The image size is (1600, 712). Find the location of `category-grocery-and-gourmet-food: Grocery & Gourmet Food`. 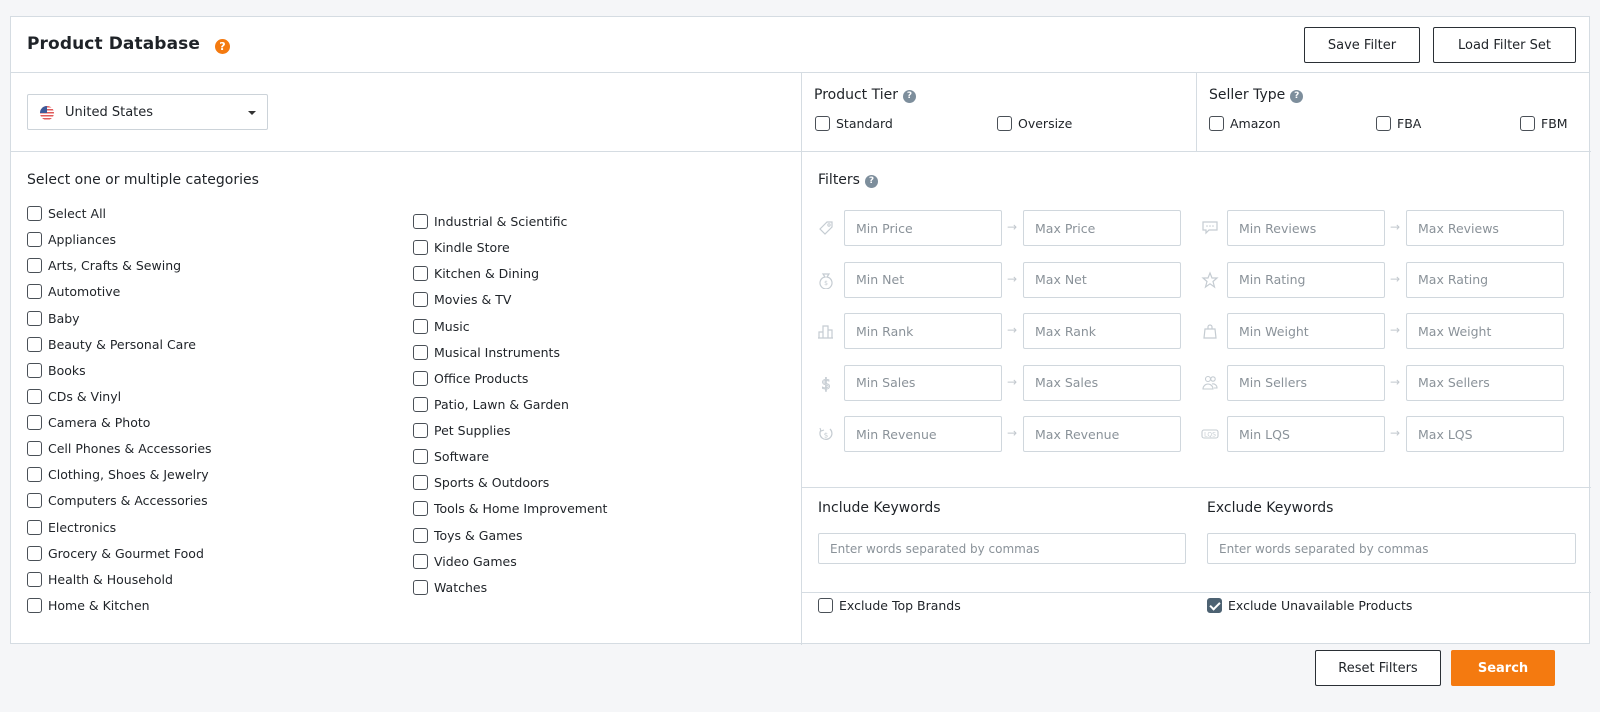

category-grocery-and-gourmet-food: Grocery & Gourmet Food is located at coordinates (115, 553).